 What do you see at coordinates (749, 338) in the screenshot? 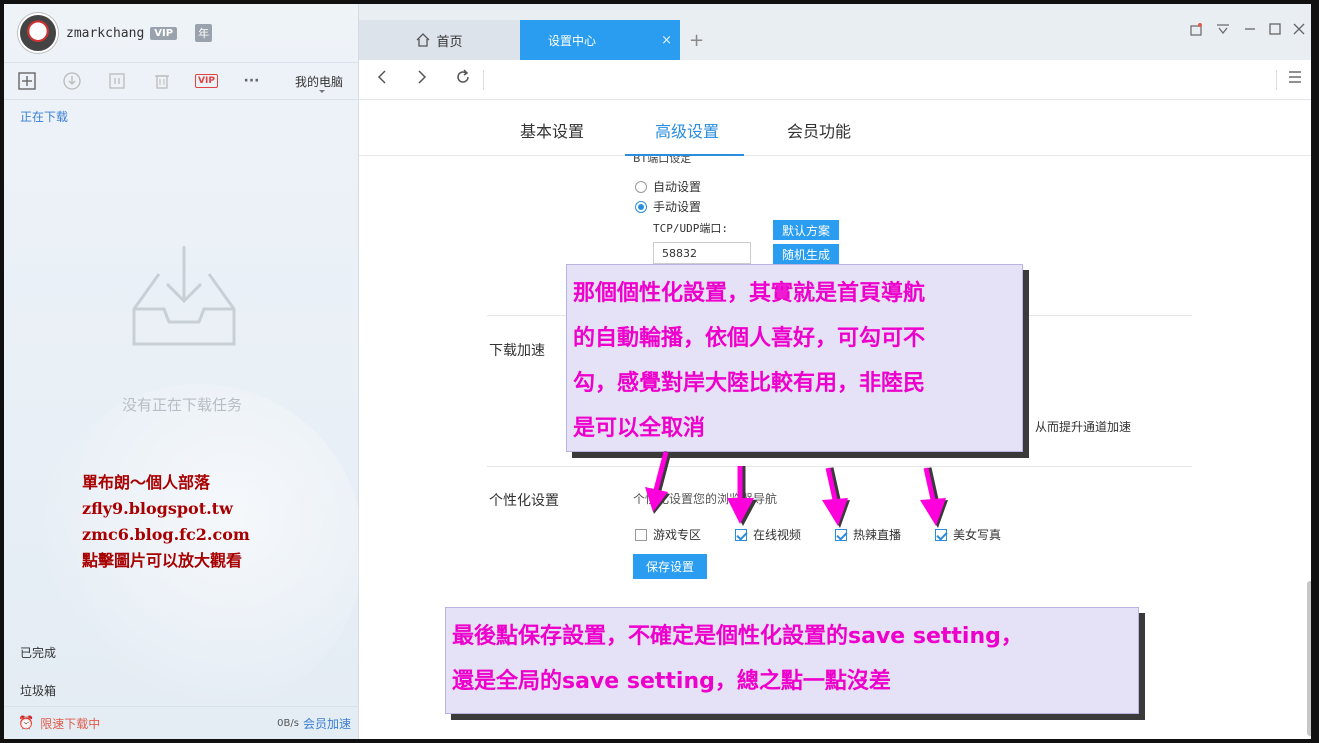
I see `callout-line: 的自動輪播，依個人喜好，可勾可不` at bounding box center [749, 338].